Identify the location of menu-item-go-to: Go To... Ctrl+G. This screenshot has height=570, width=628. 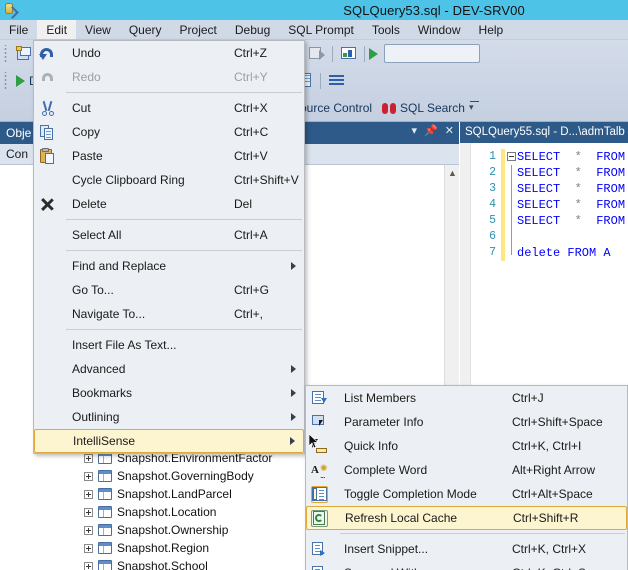
(169, 290).